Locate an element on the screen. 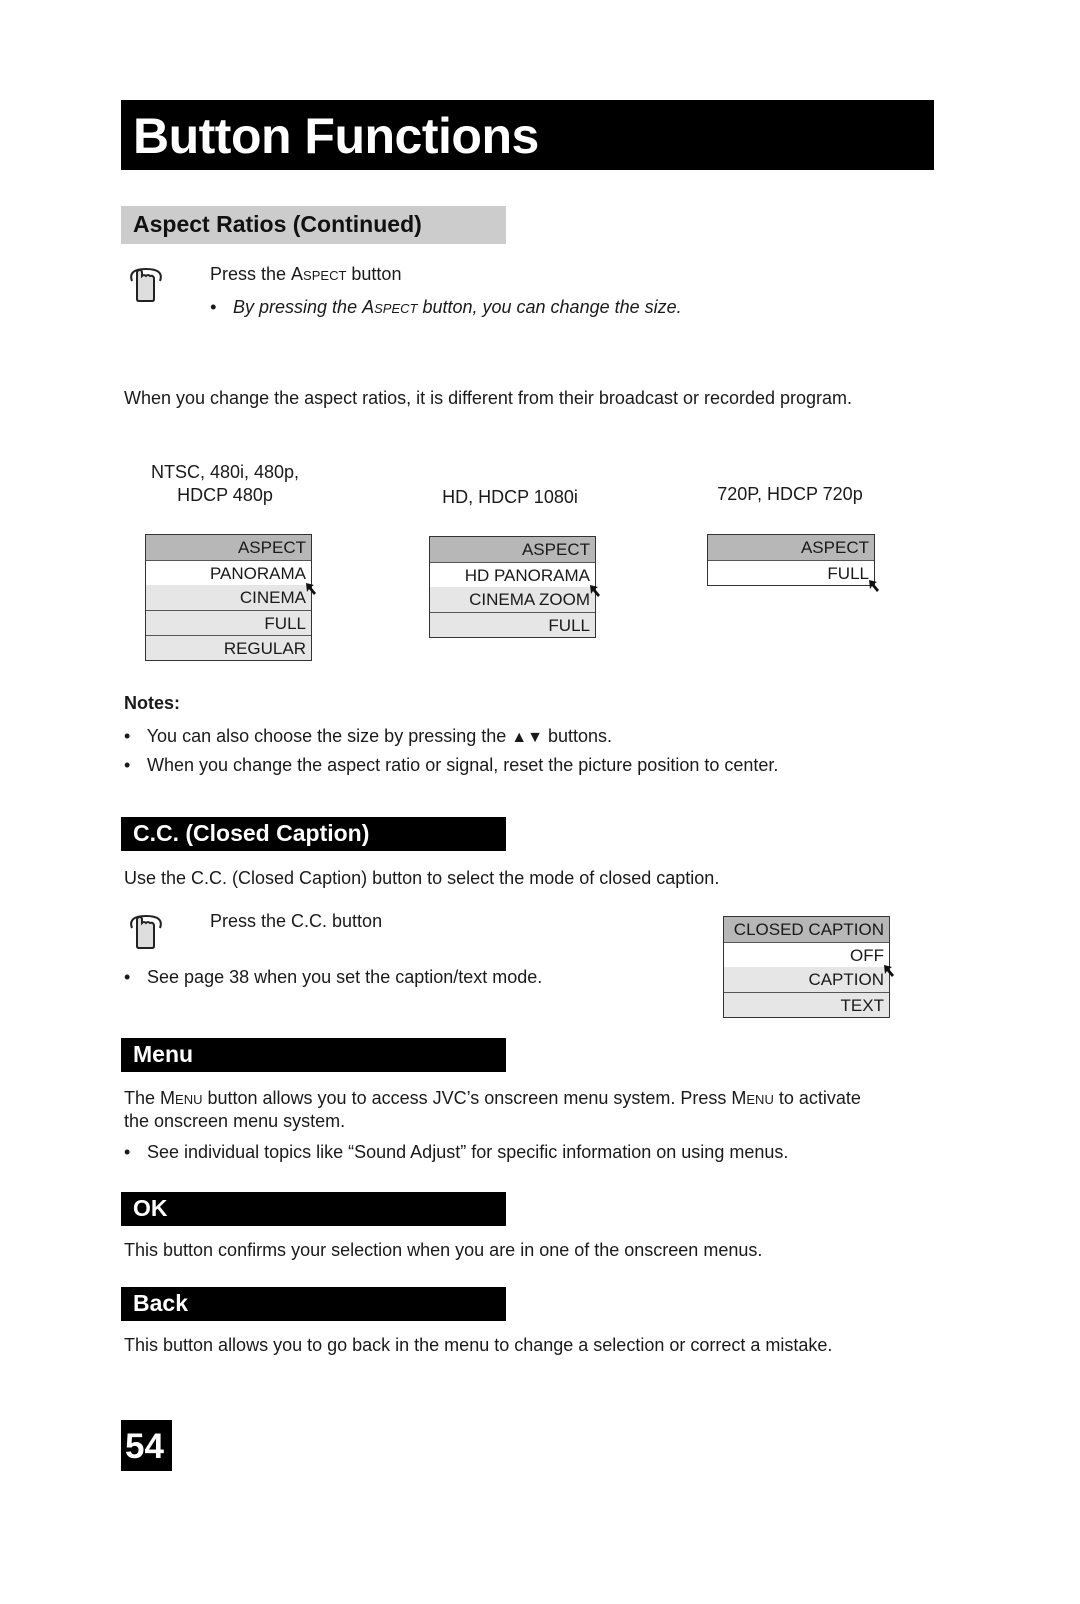 The image size is (1080, 1604). section-heading-aspect-text: Aspect Ratios (Continued) is located at coordinates (277, 224).